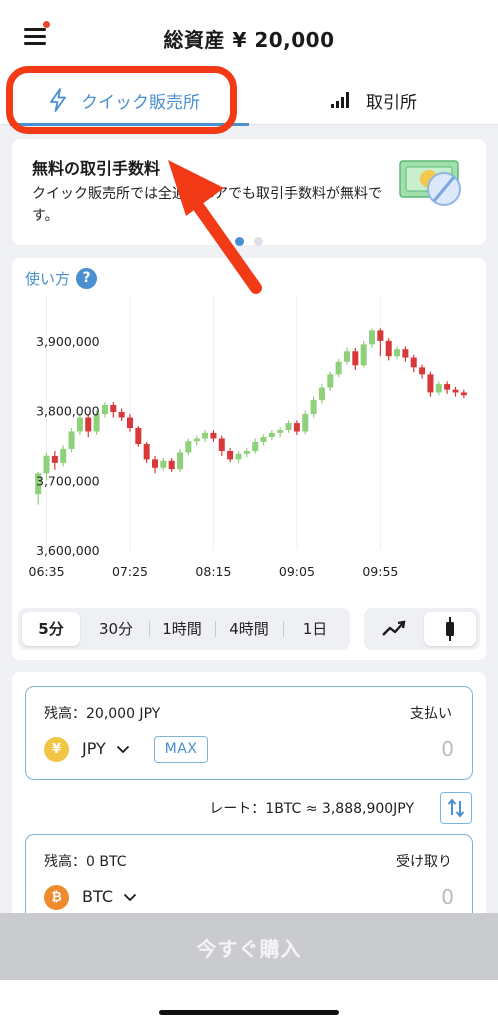 Image resolution: width=498 pixels, height=1024 pixels. What do you see at coordinates (181, 749) in the screenshot?
I see `max-button: MAX` at bounding box center [181, 749].